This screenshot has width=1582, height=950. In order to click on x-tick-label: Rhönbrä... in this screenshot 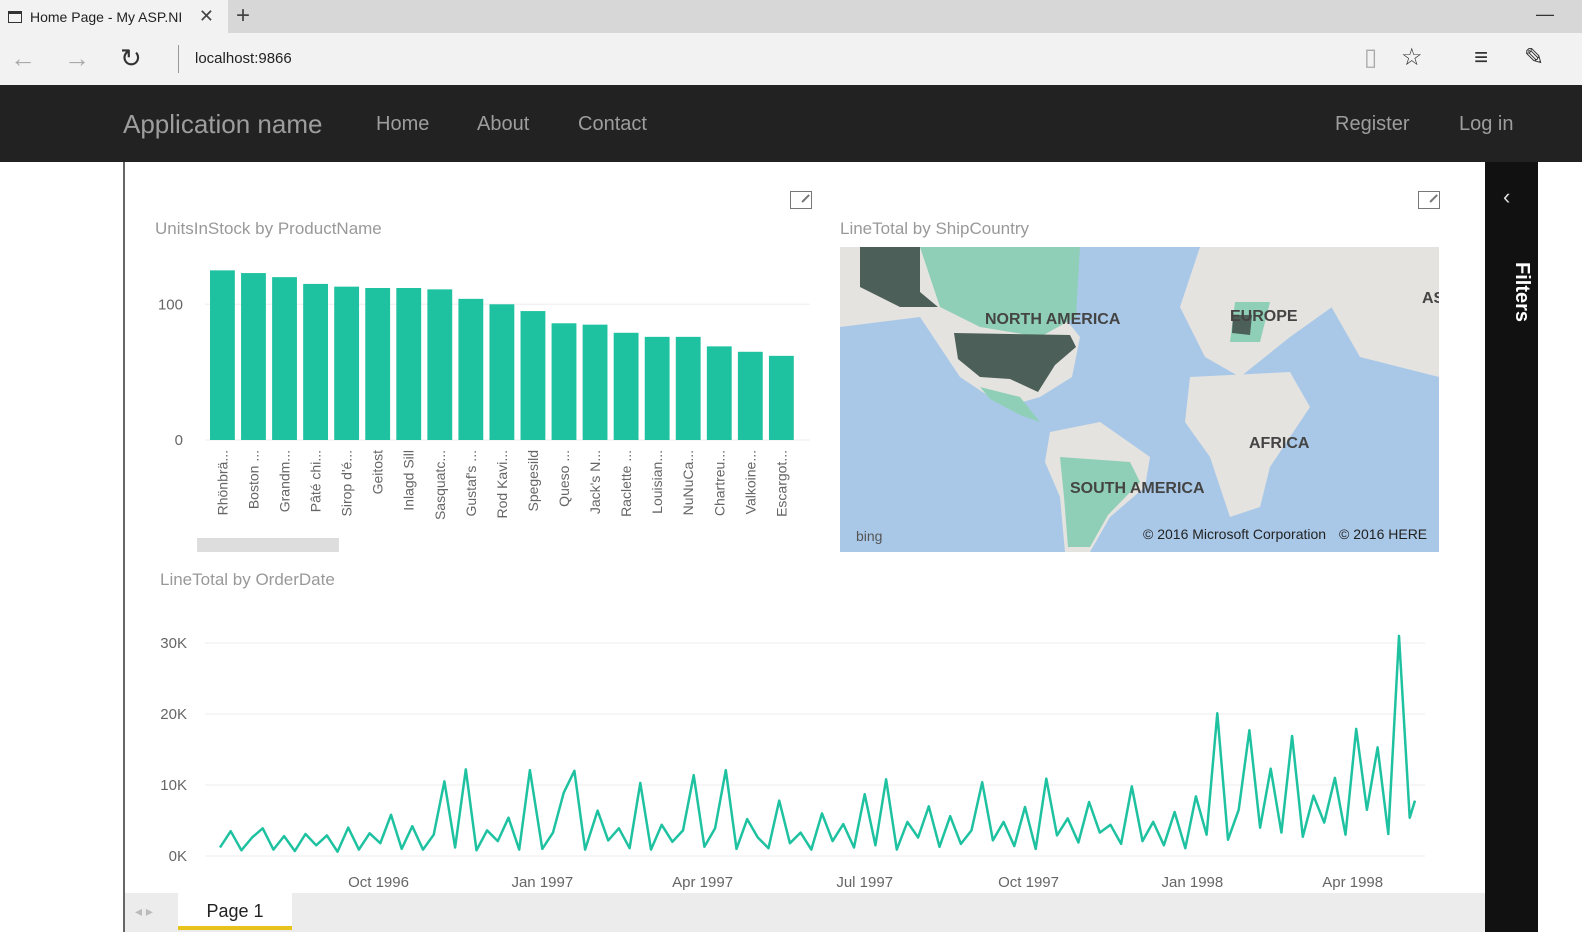, I will do `click(222, 482)`.